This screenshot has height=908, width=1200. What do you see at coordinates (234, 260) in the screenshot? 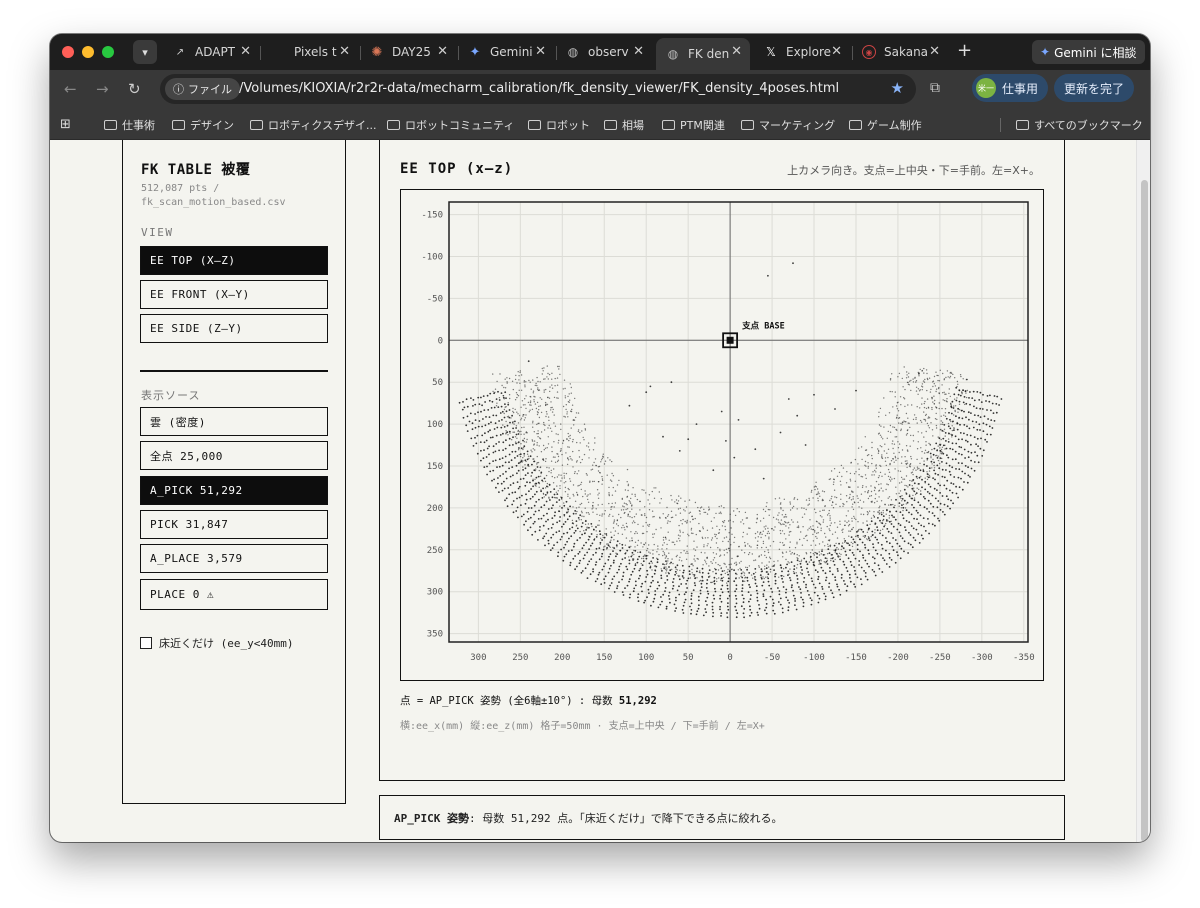
I see `view-top-button: EE TOP (X–Z)` at bounding box center [234, 260].